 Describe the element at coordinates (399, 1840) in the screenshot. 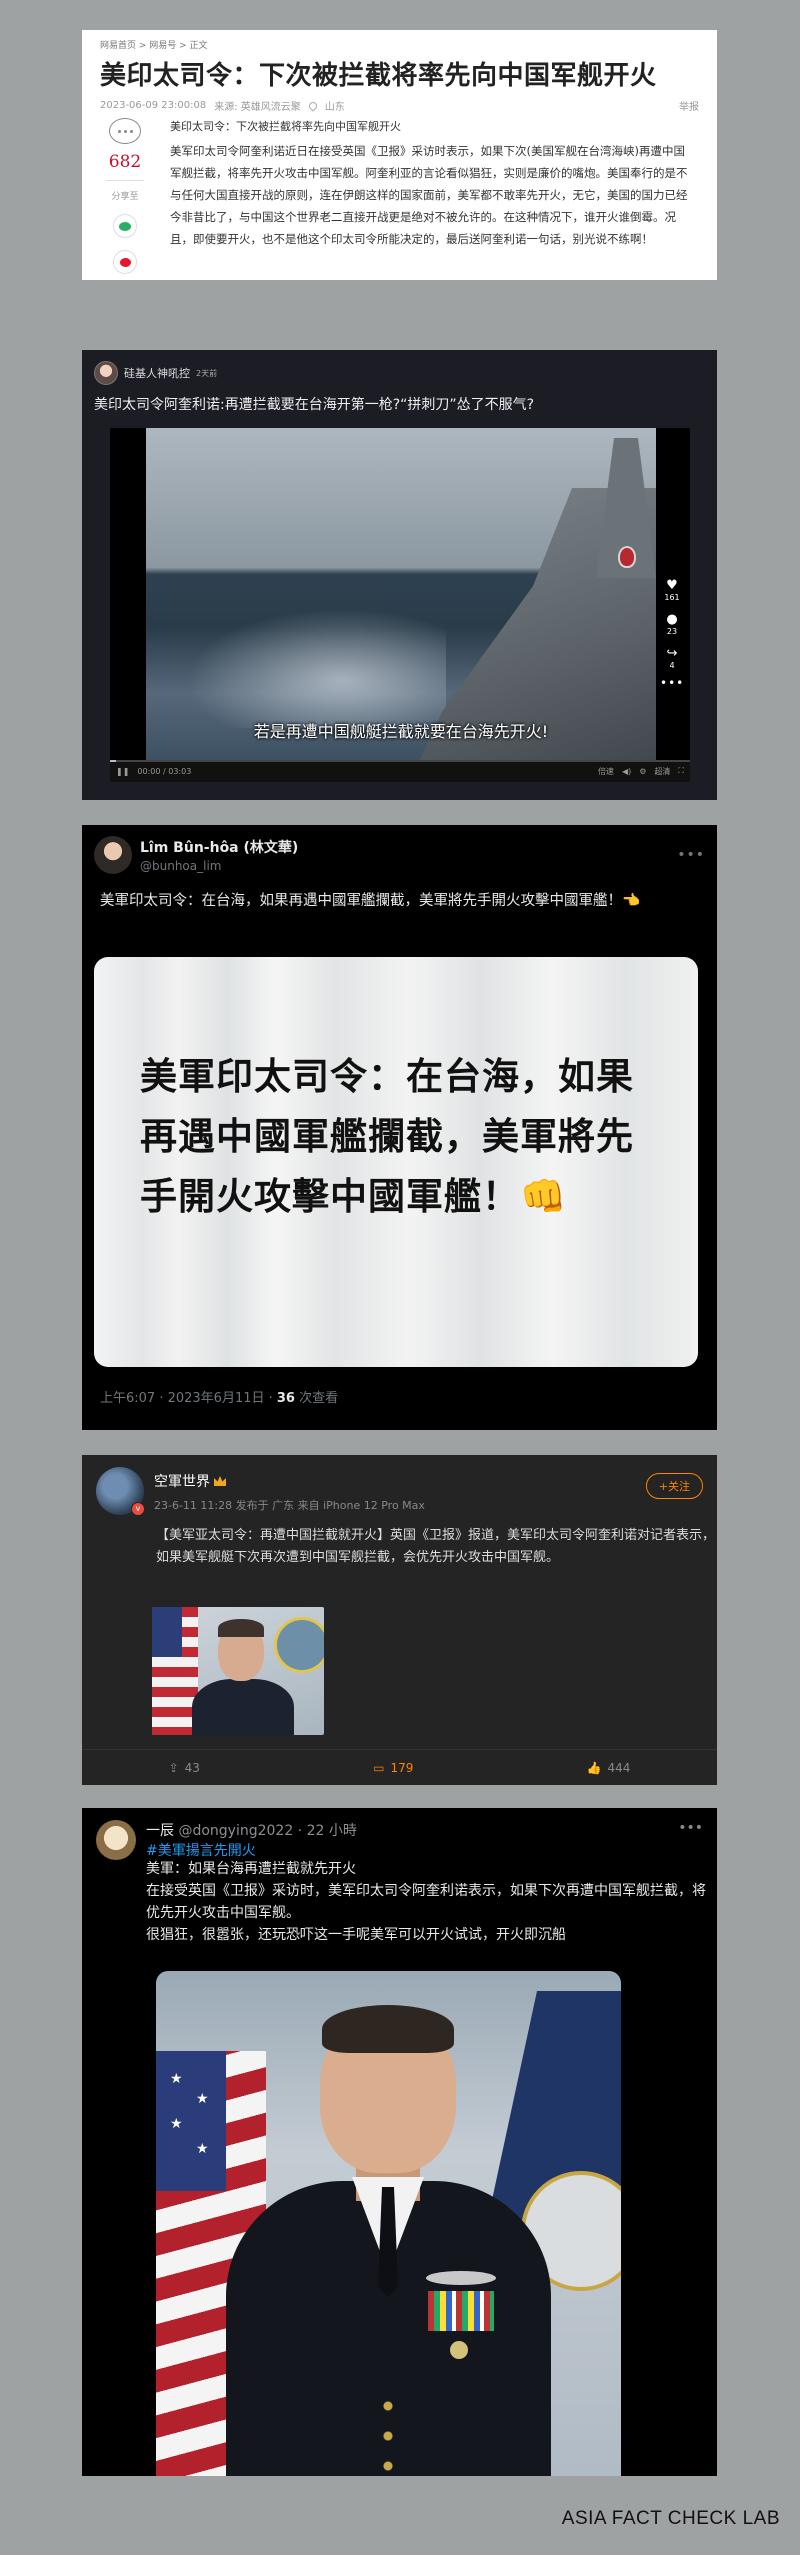

I see `post-header: 一辰 @dongying2022 · 22 小時 #美軍揚言先開火 •••` at that location.